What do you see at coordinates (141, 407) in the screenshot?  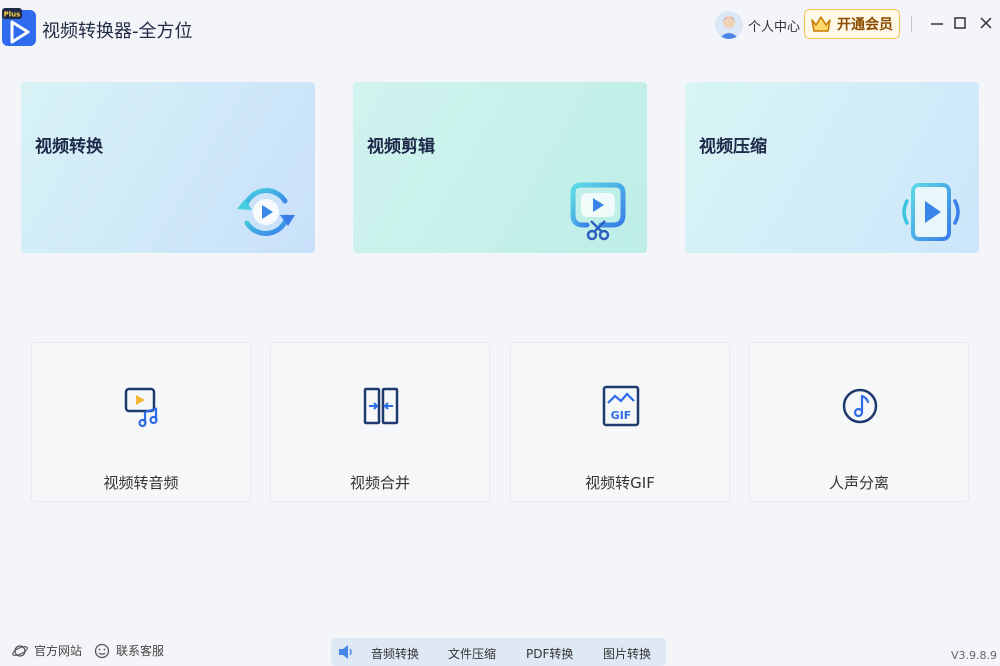 I see `video-to-audio-icon` at bounding box center [141, 407].